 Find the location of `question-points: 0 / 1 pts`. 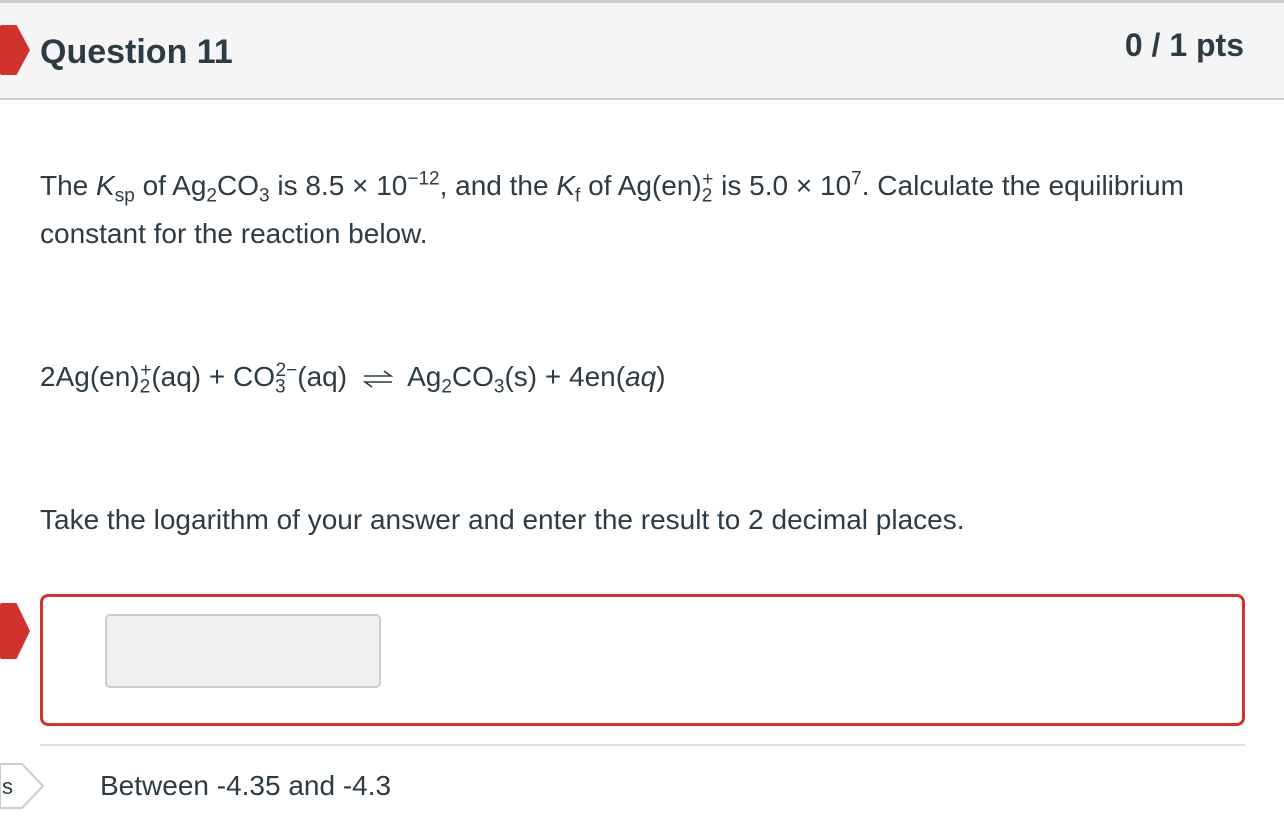

question-points: 0 / 1 pts is located at coordinates (1184, 45).